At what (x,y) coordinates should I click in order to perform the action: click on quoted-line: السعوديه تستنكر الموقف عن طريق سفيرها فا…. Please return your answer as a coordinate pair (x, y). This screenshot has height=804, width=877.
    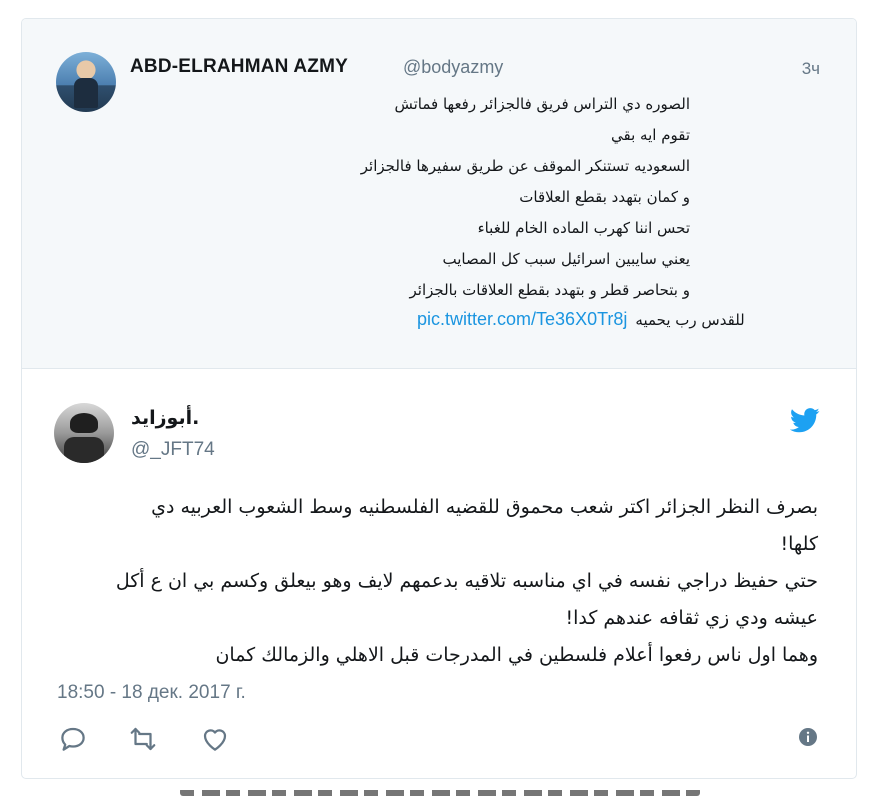
    Looking at the image, I should click on (525, 166).